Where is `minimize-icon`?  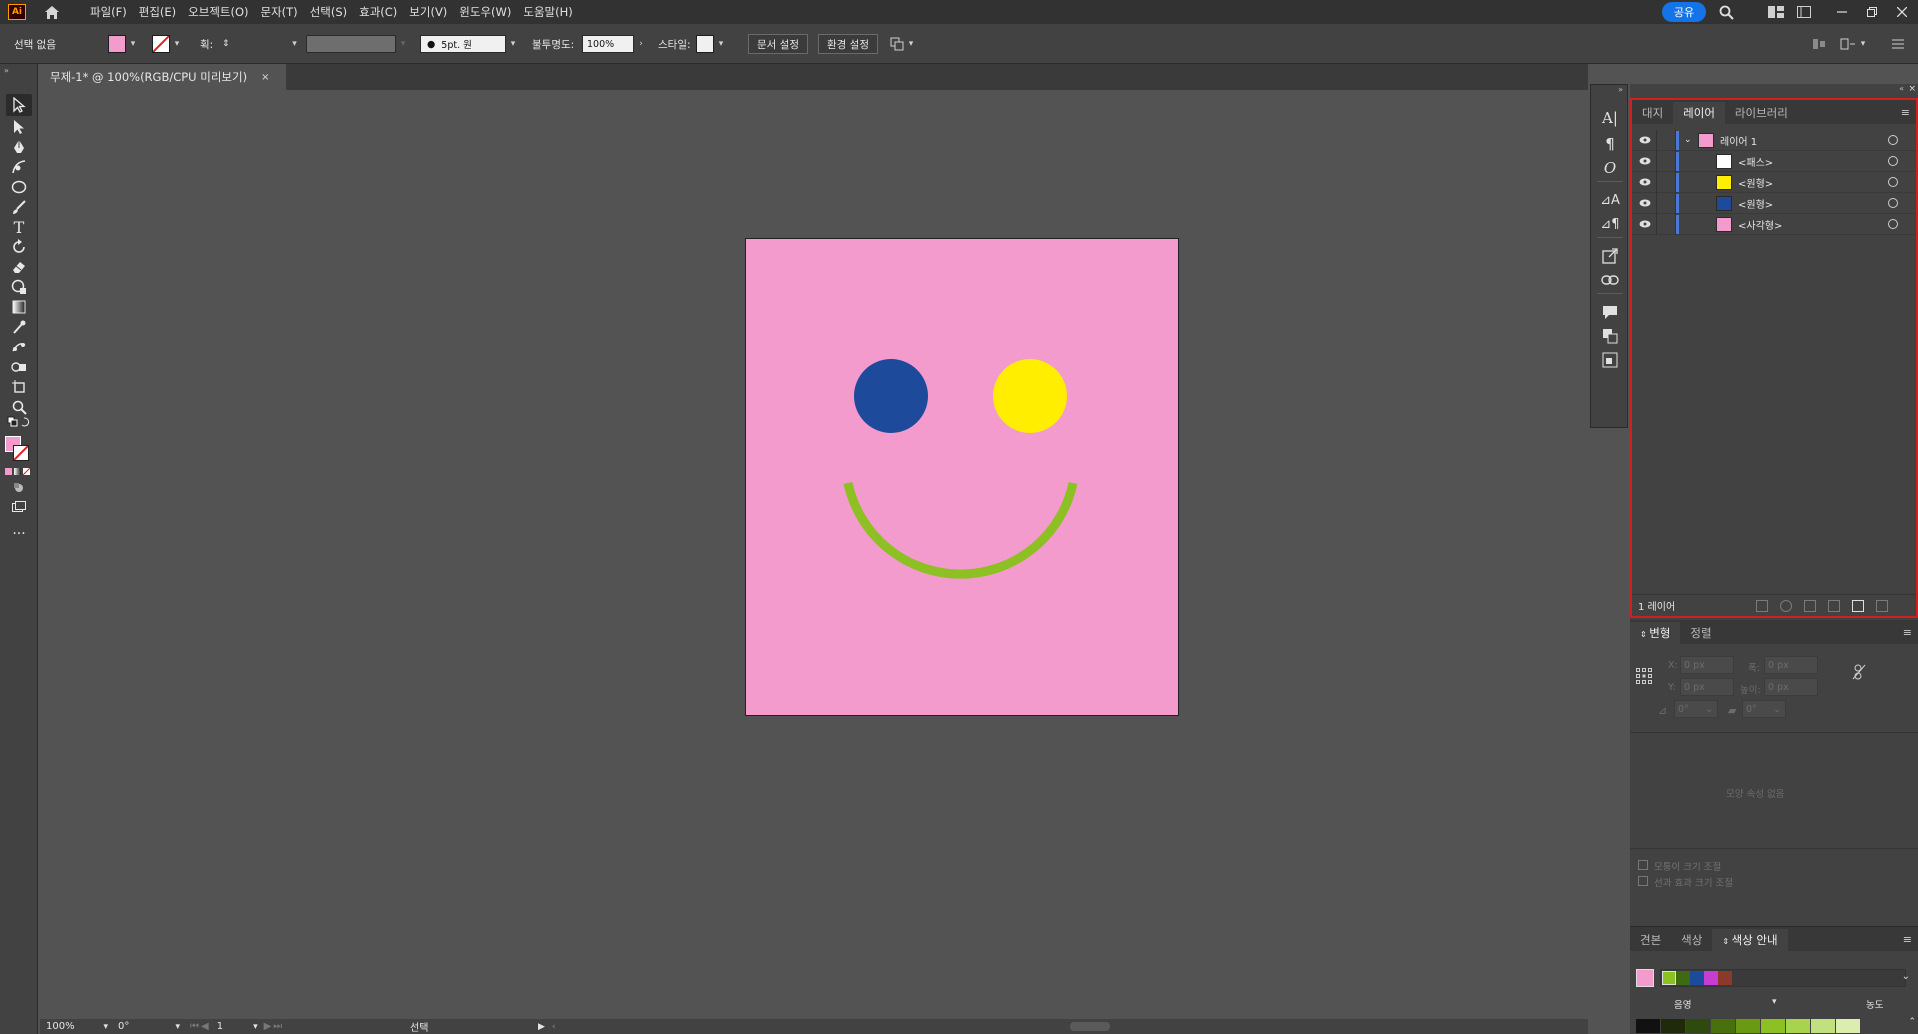
minimize-icon is located at coordinates (1842, 12).